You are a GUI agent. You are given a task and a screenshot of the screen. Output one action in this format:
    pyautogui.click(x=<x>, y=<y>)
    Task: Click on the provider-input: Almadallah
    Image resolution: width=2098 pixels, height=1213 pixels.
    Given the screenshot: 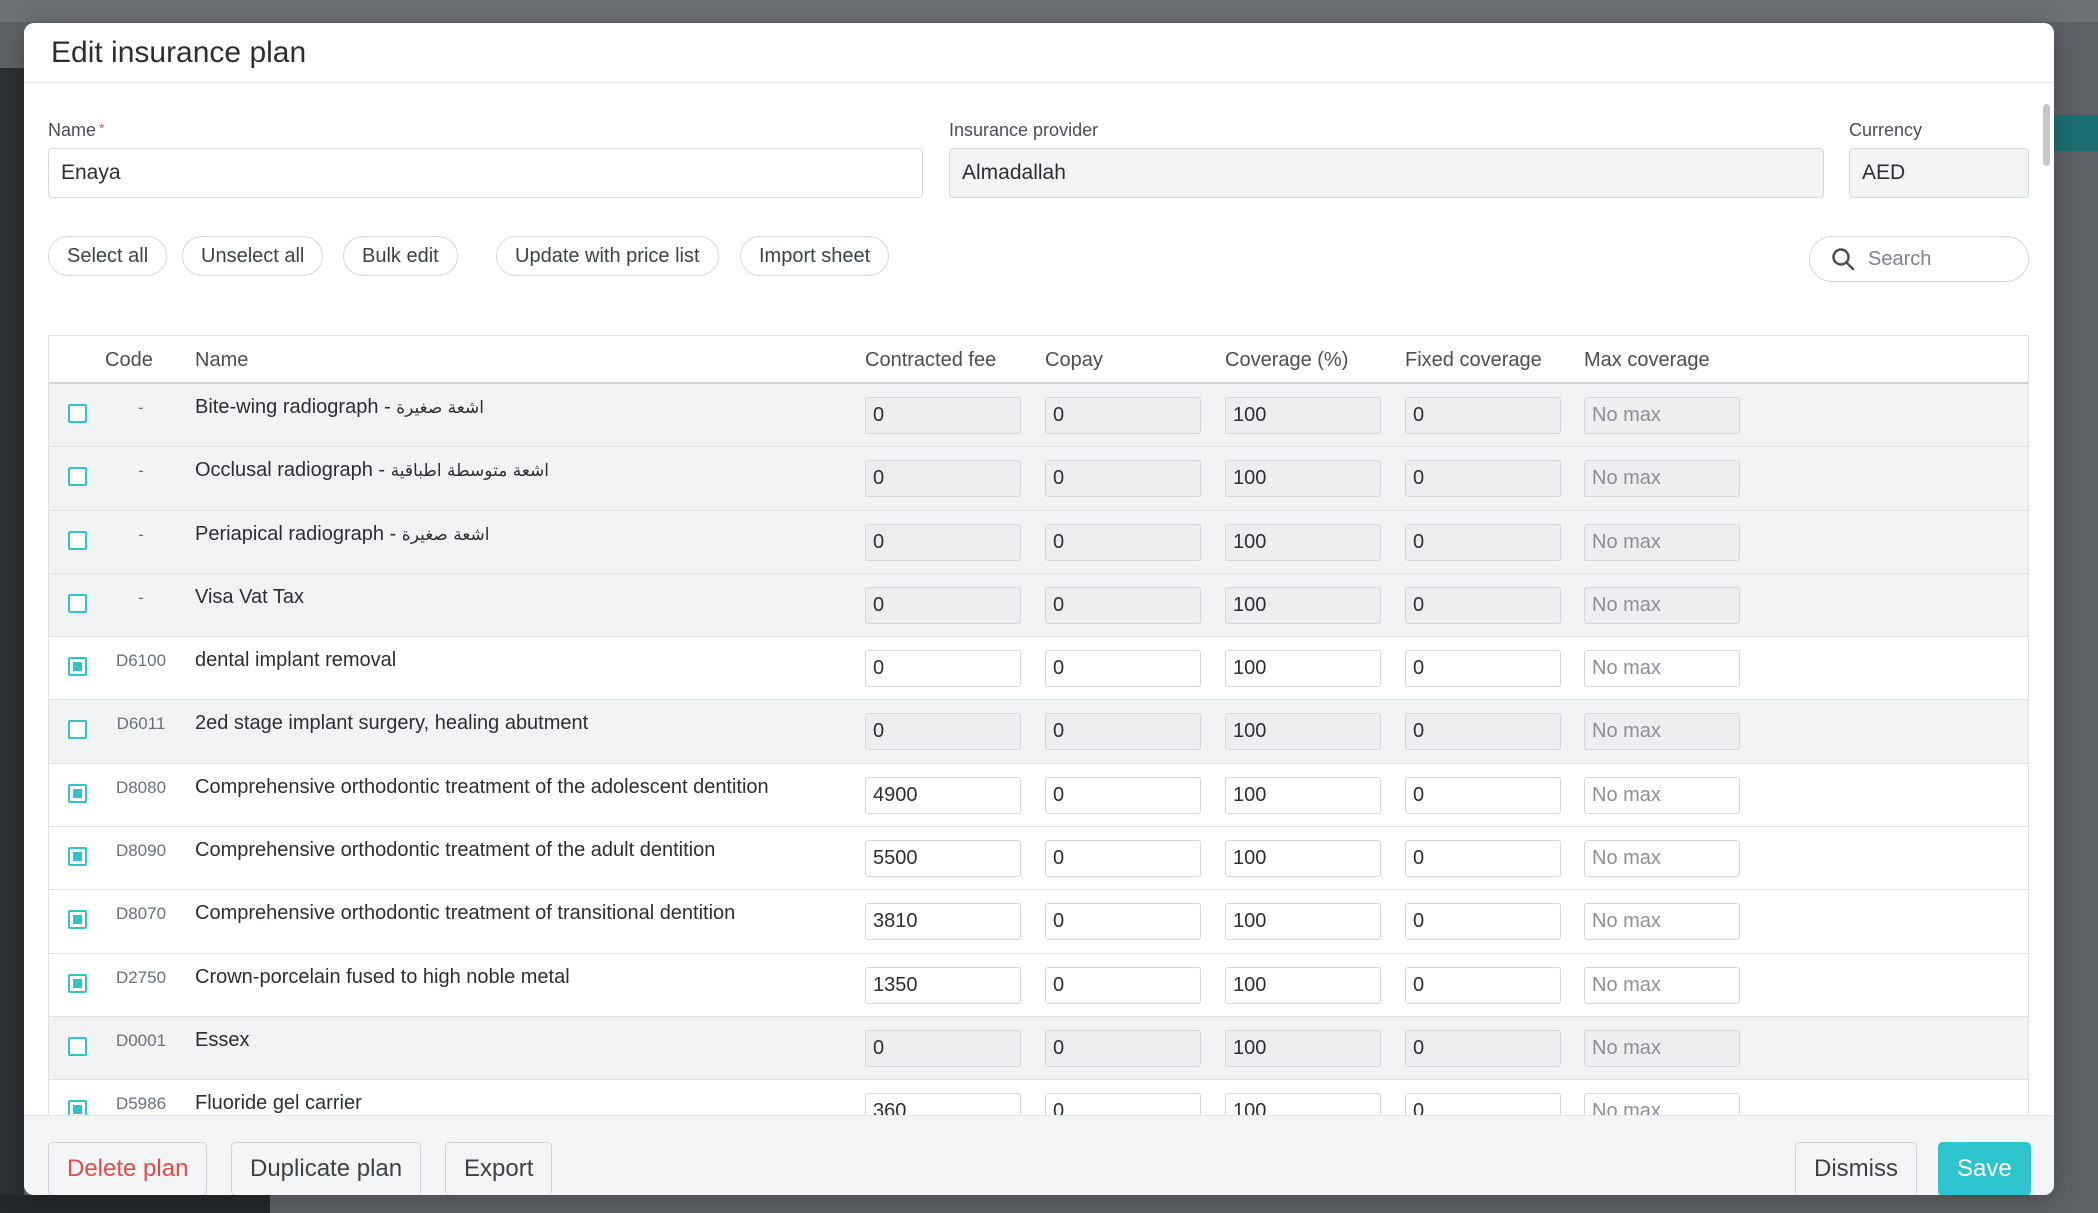 What is the action you would take?
    pyautogui.click(x=1386, y=173)
    